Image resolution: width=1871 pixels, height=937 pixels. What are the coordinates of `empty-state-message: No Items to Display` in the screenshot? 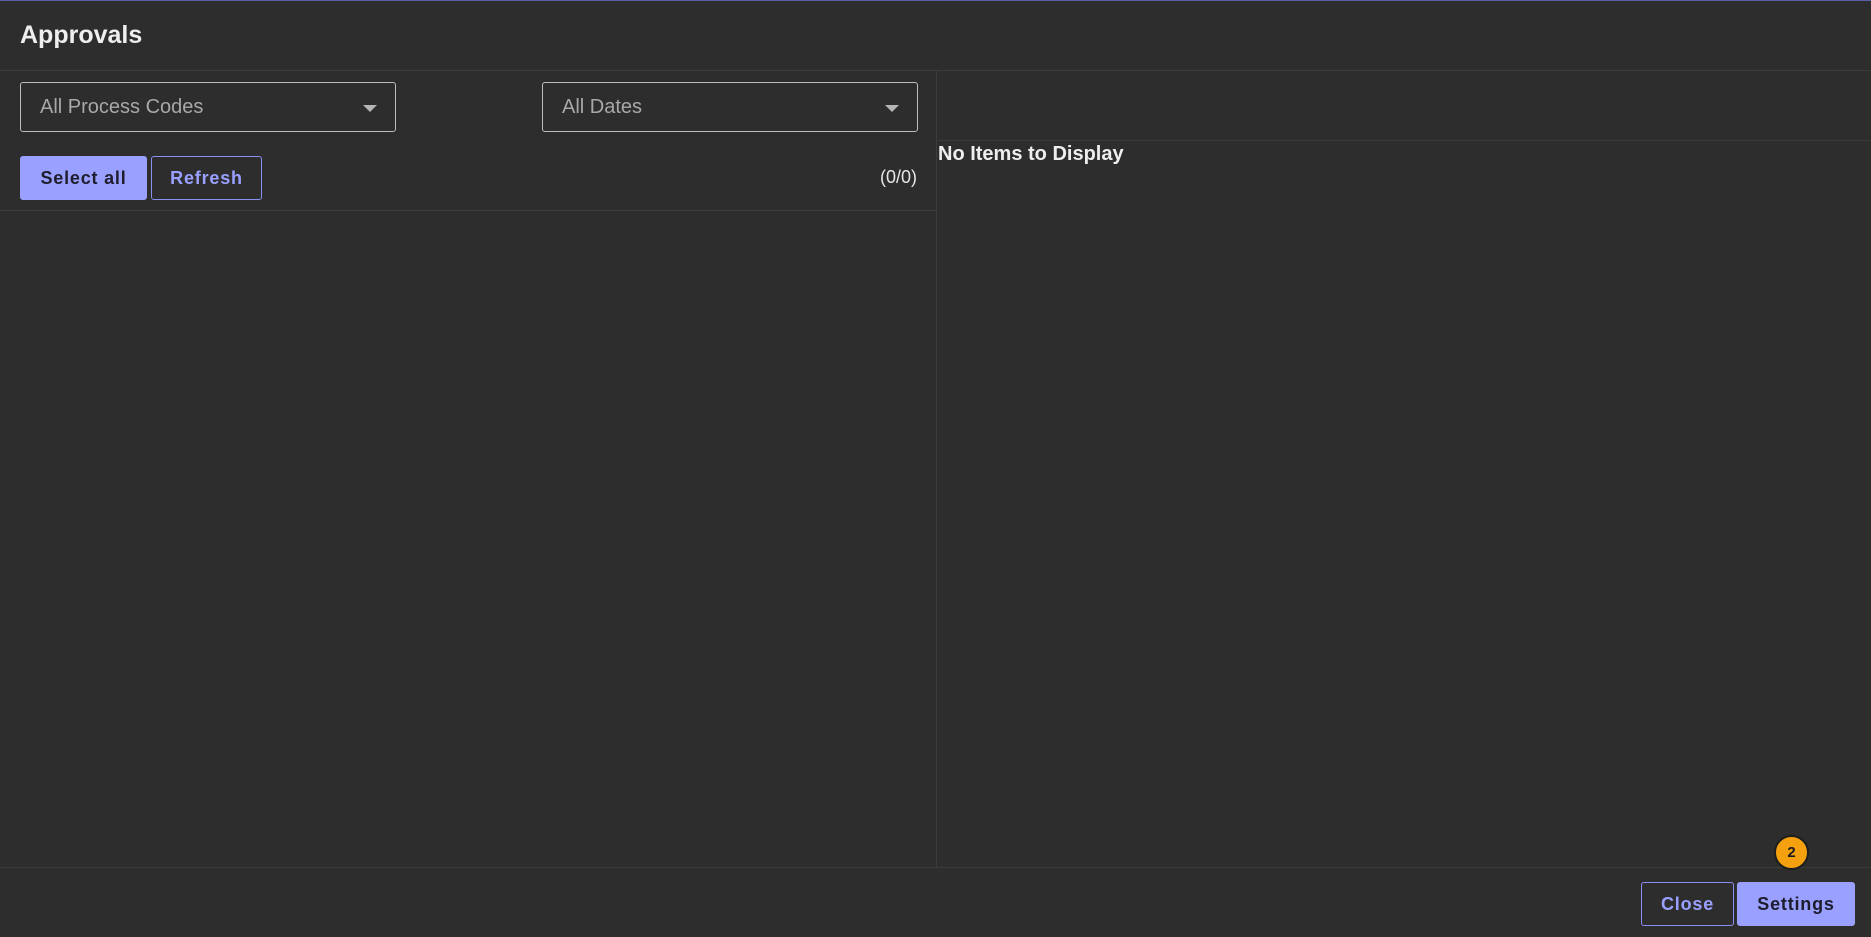 It's located at (1031, 154).